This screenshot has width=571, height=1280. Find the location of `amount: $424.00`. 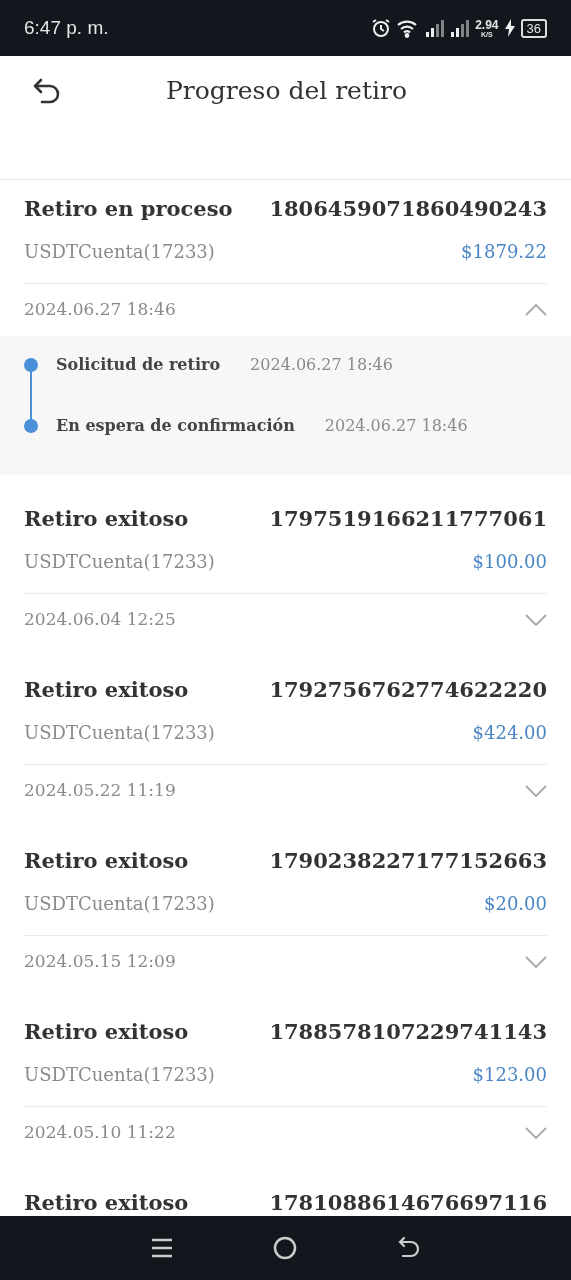

amount: $424.00 is located at coordinates (509, 732).